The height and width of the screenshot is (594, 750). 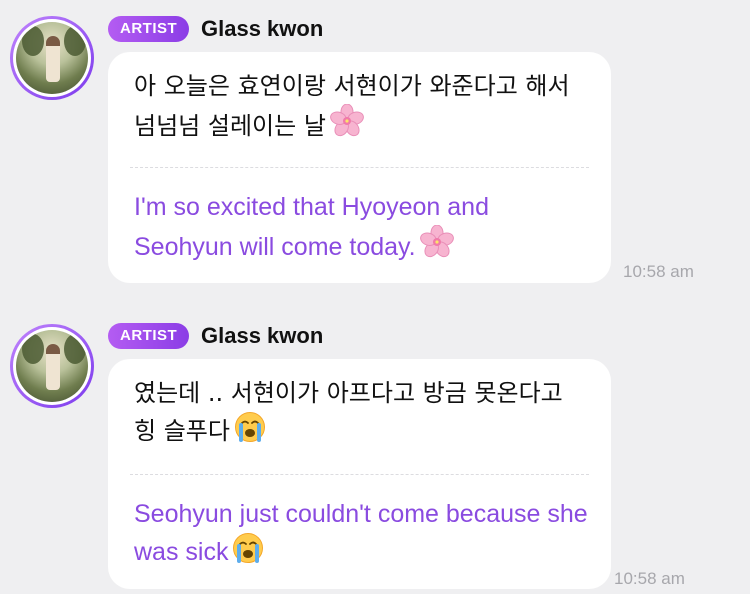 I want to click on message-text: 아 오늘은 효연이랑 서현이가 와준다고 해서 넘넘넘 설레이는 날, so click(x=361, y=108).